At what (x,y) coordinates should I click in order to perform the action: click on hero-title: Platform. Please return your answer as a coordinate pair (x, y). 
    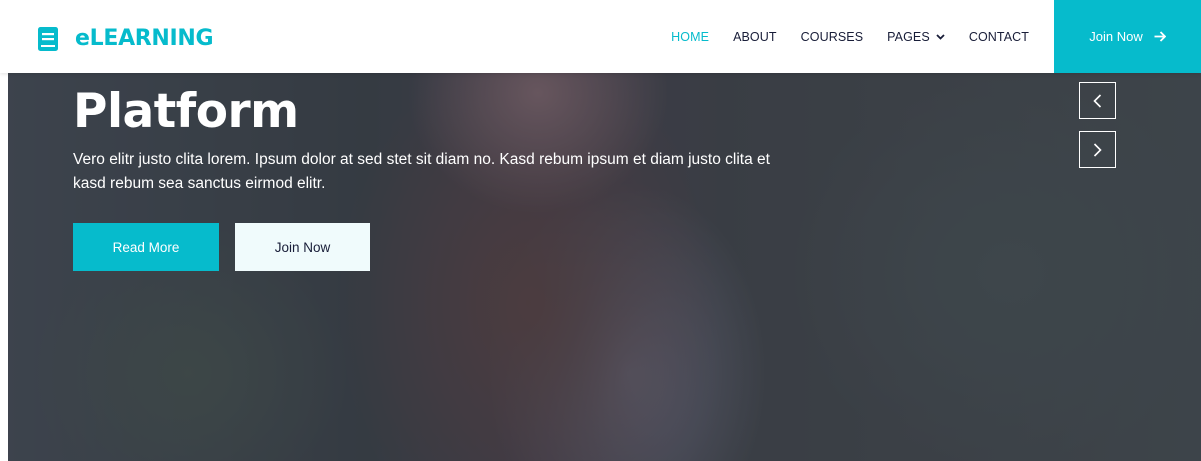
    Looking at the image, I should click on (186, 111).